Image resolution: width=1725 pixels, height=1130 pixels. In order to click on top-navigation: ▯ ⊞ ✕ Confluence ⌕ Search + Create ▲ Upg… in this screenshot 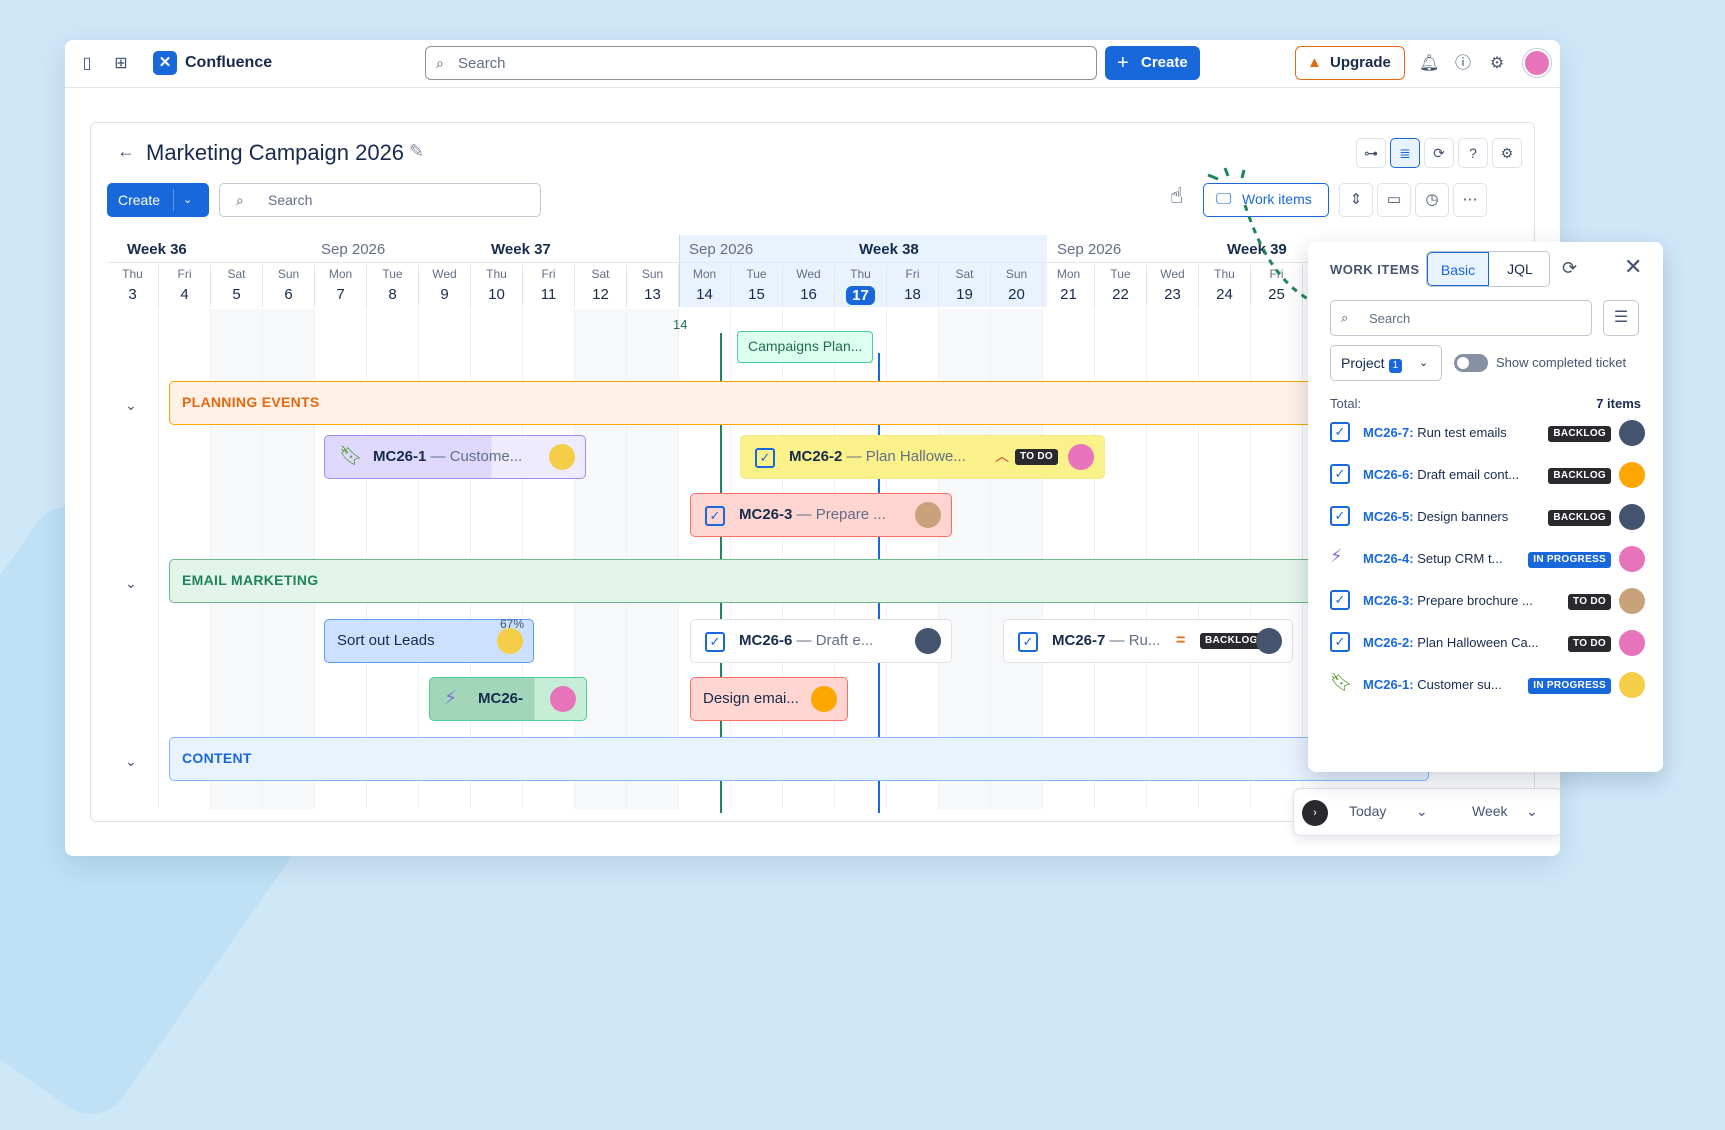, I will do `click(812, 64)`.